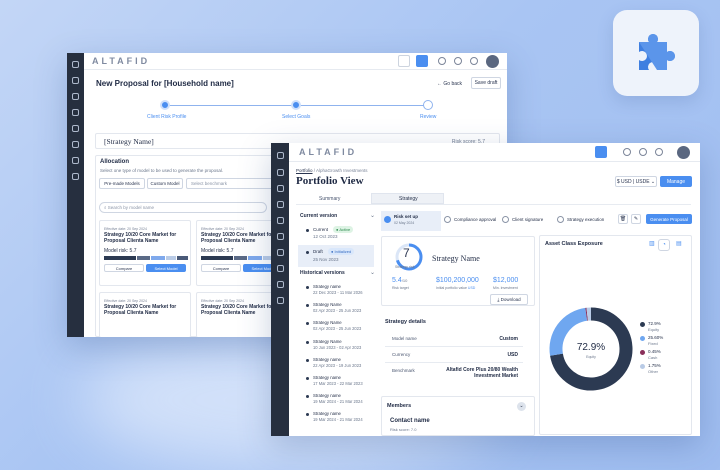 This screenshot has width=720, height=470. I want to click on search-icon, so click(404, 61).